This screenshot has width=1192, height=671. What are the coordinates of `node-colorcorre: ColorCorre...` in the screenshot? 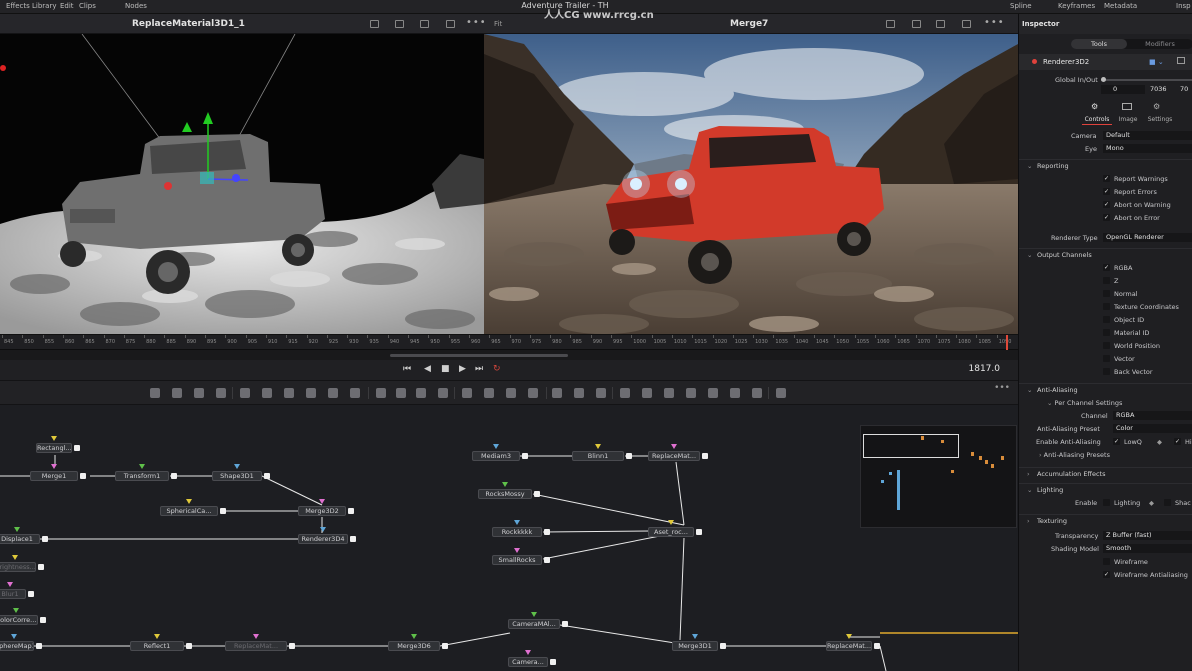 It's located at (19, 620).